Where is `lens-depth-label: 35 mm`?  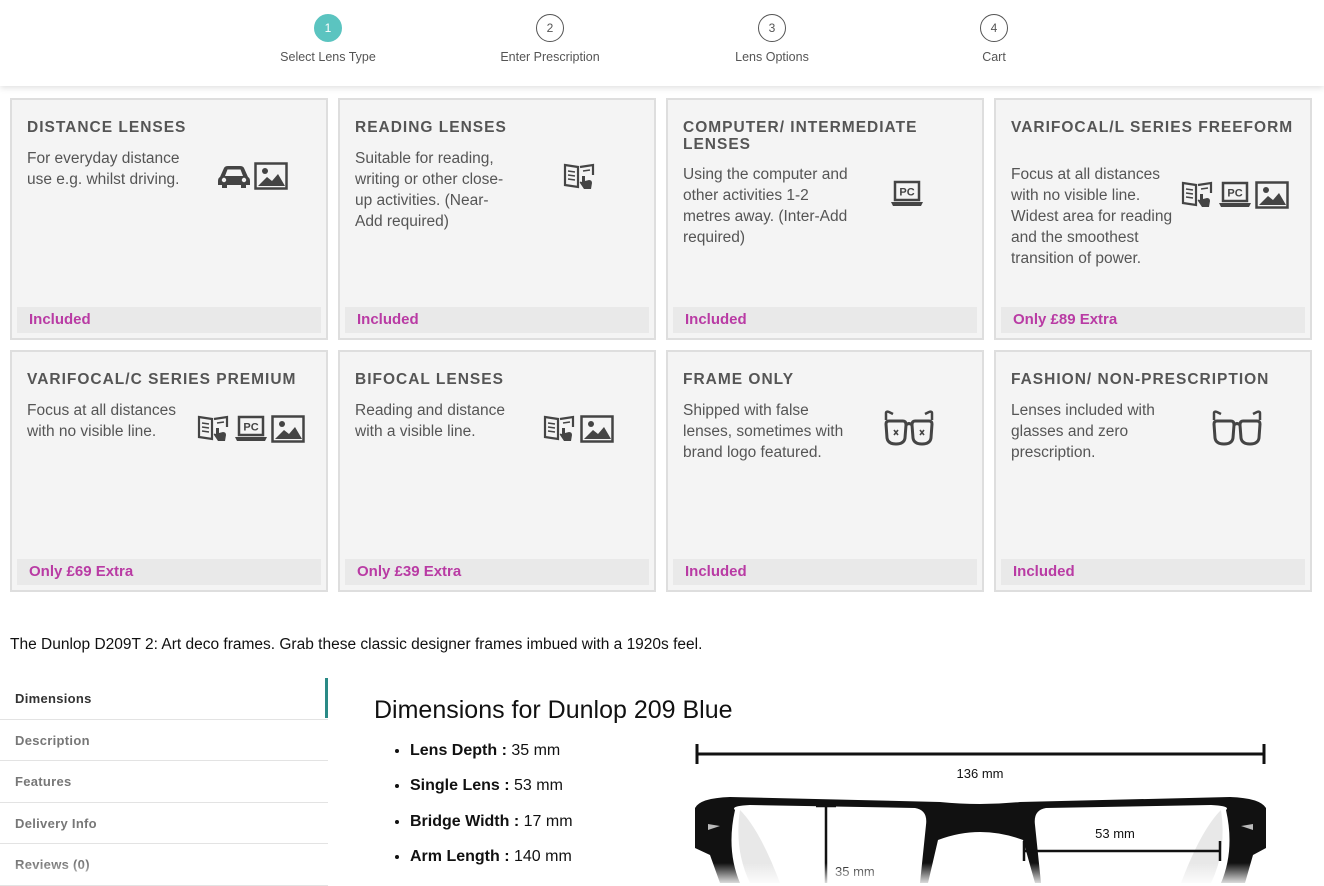 lens-depth-label: 35 mm is located at coordinates (855, 871).